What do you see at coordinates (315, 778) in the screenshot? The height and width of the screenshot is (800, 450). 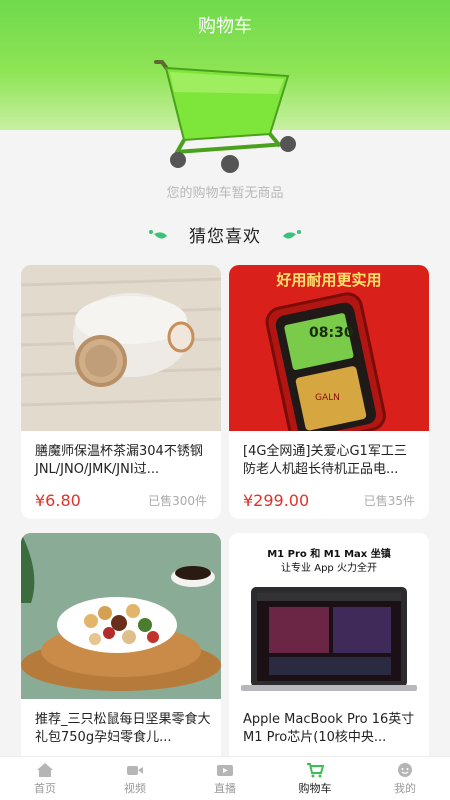 I see `tab-cart: 购物车` at bounding box center [315, 778].